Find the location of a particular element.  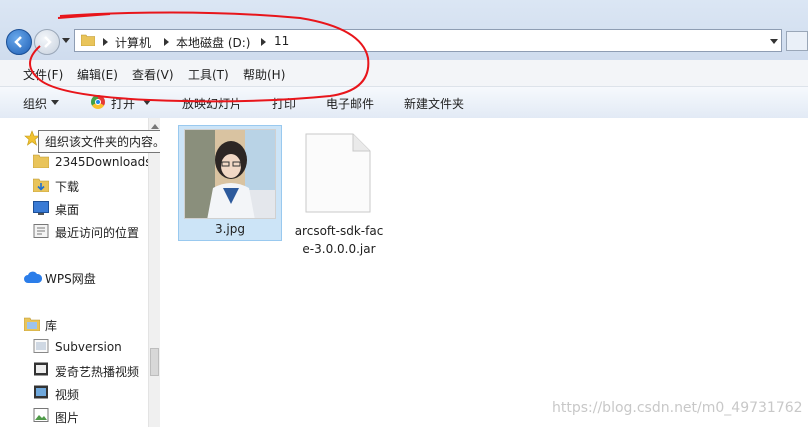

file-name-line1: arcsoft-sdk-fac is located at coordinates (339, 231).